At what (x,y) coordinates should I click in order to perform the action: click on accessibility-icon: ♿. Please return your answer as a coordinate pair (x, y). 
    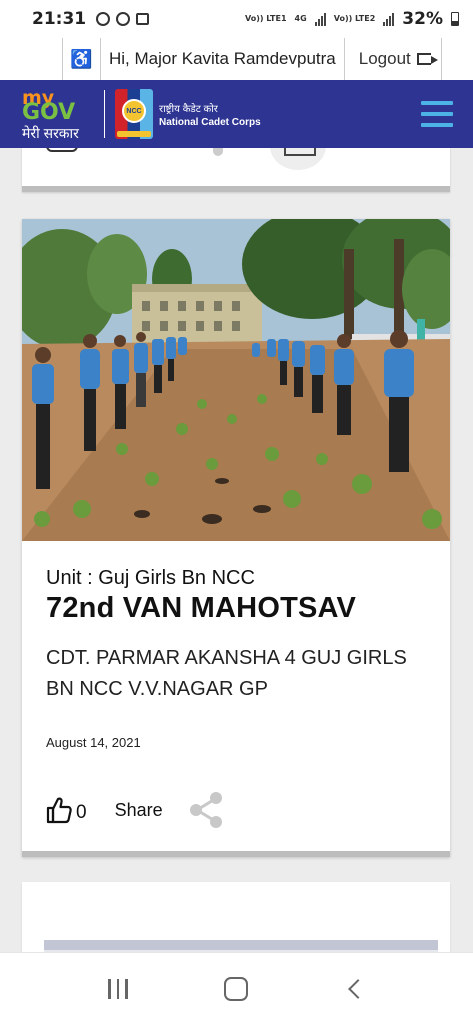
    Looking at the image, I should click on (81, 59).